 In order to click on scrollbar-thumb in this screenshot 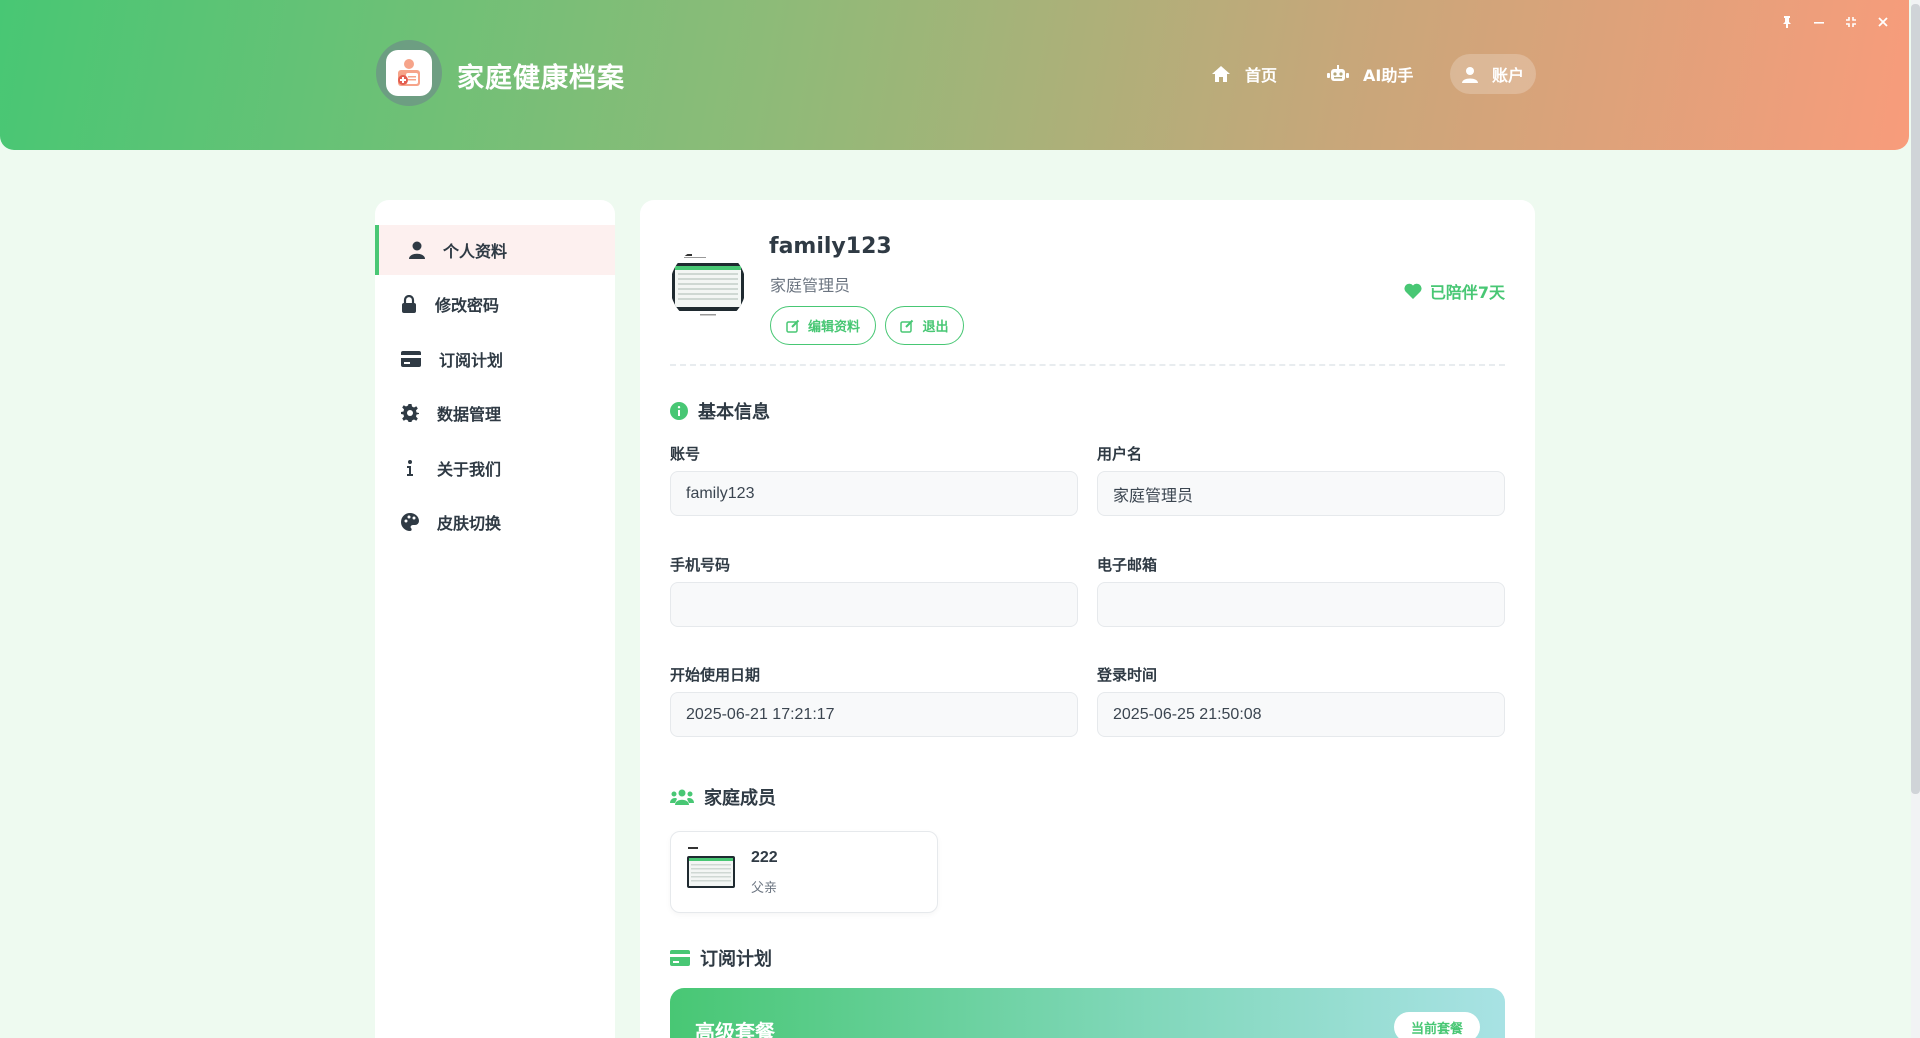, I will do `click(1915, 399)`.